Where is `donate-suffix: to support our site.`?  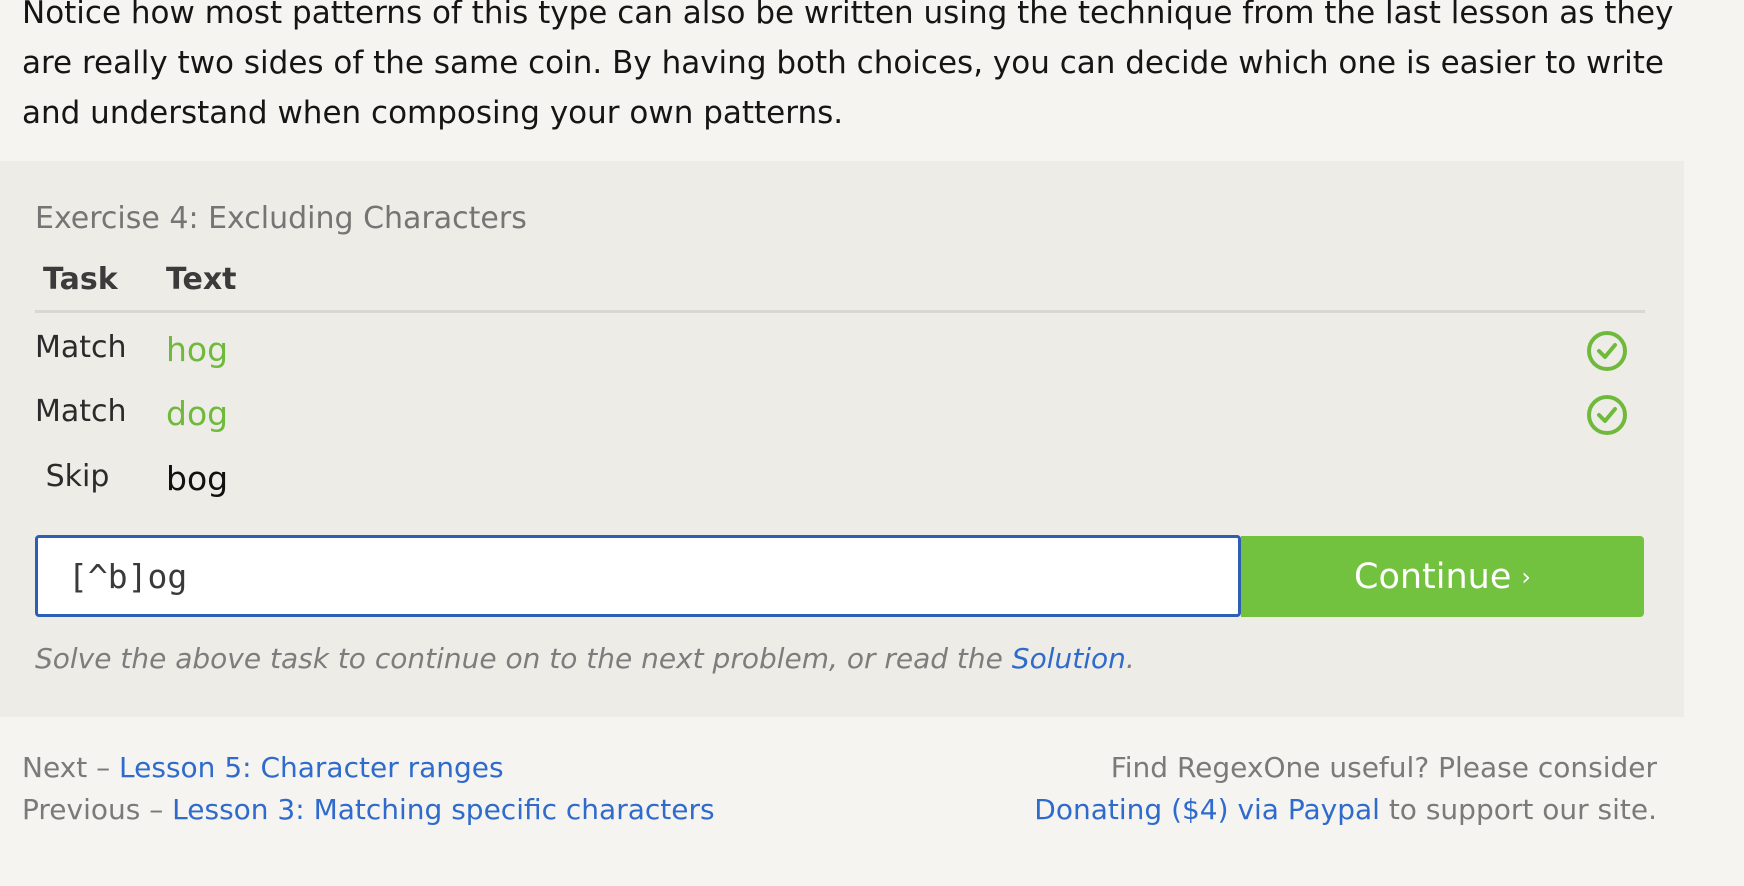
donate-suffix: to support our site. is located at coordinates (1518, 809).